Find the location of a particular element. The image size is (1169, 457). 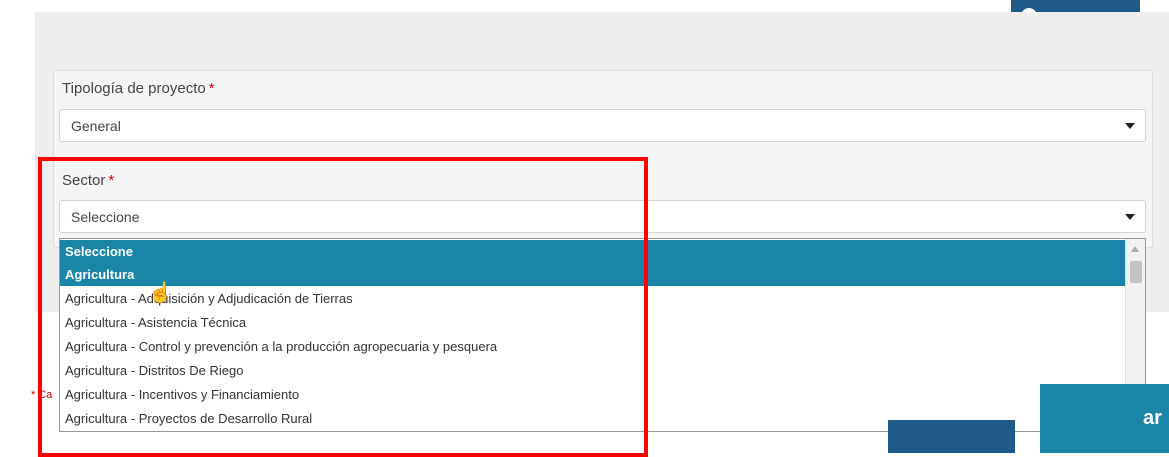

scroll-up-icon is located at coordinates (1135, 249).